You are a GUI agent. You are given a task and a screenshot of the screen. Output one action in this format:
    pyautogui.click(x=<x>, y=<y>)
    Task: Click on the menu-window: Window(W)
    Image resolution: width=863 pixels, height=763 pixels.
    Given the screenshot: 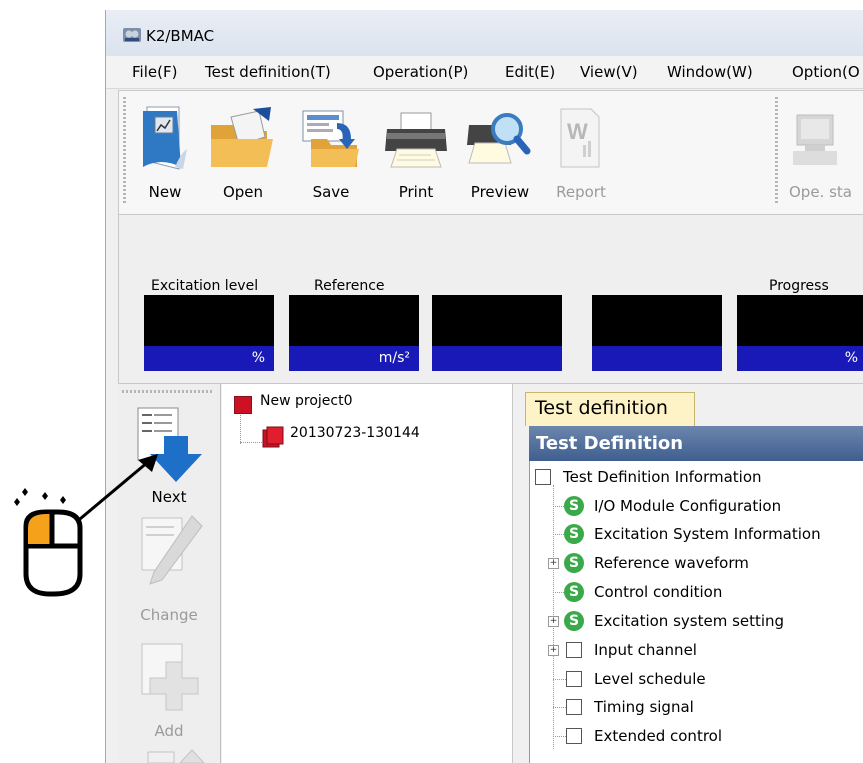 What is the action you would take?
    pyautogui.click(x=710, y=72)
    